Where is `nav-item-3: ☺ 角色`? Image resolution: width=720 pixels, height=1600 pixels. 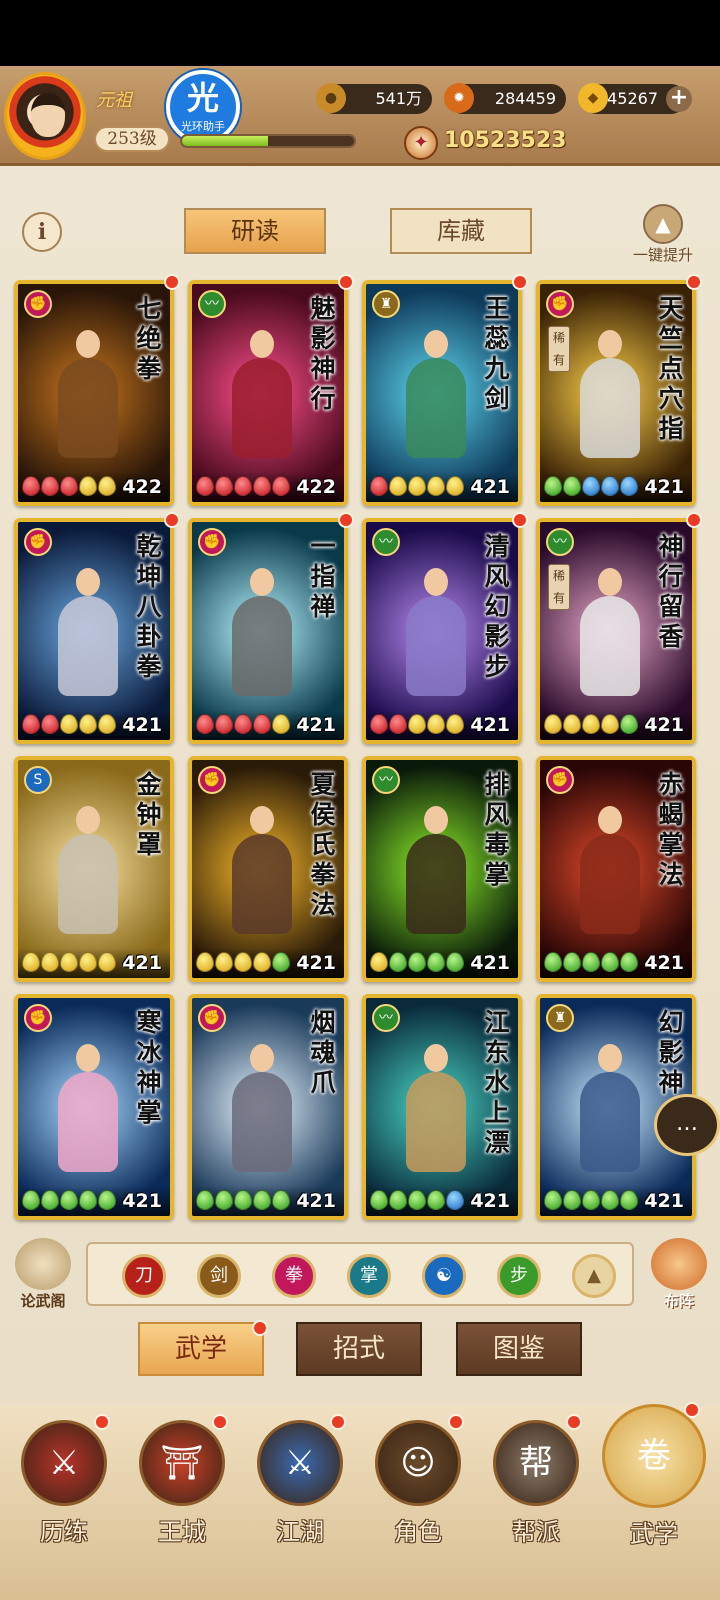 nav-item-3: ☺ 角色 is located at coordinates (418, 1483).